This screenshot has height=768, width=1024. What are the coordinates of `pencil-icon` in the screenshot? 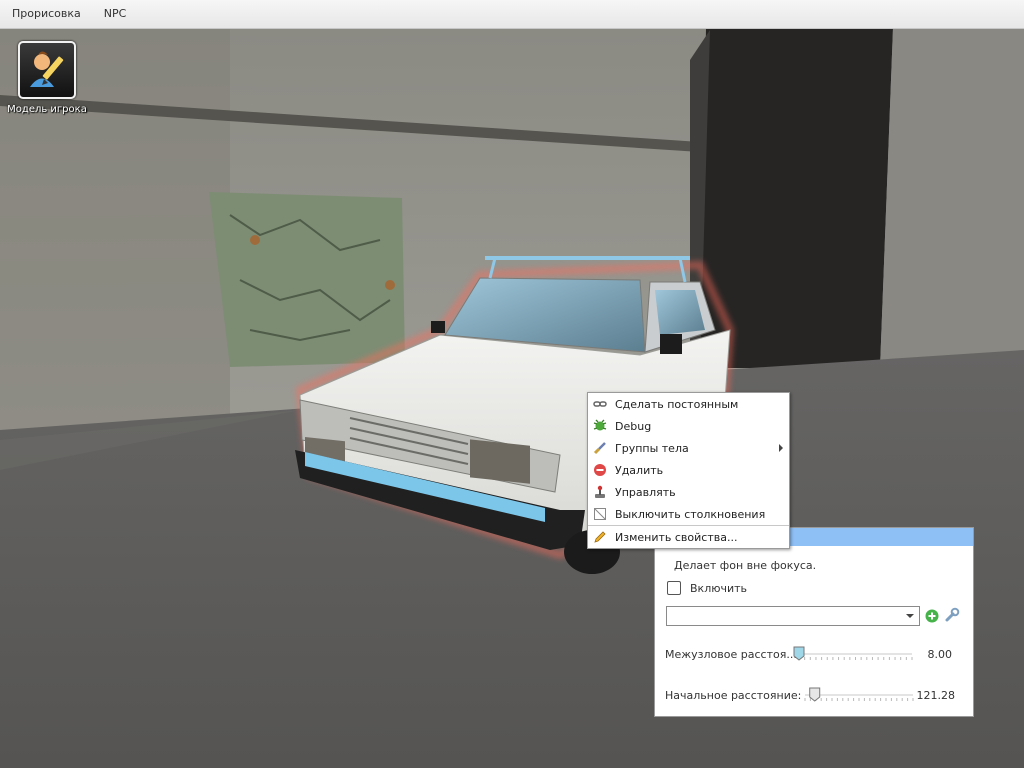 It's located at (600, 537).